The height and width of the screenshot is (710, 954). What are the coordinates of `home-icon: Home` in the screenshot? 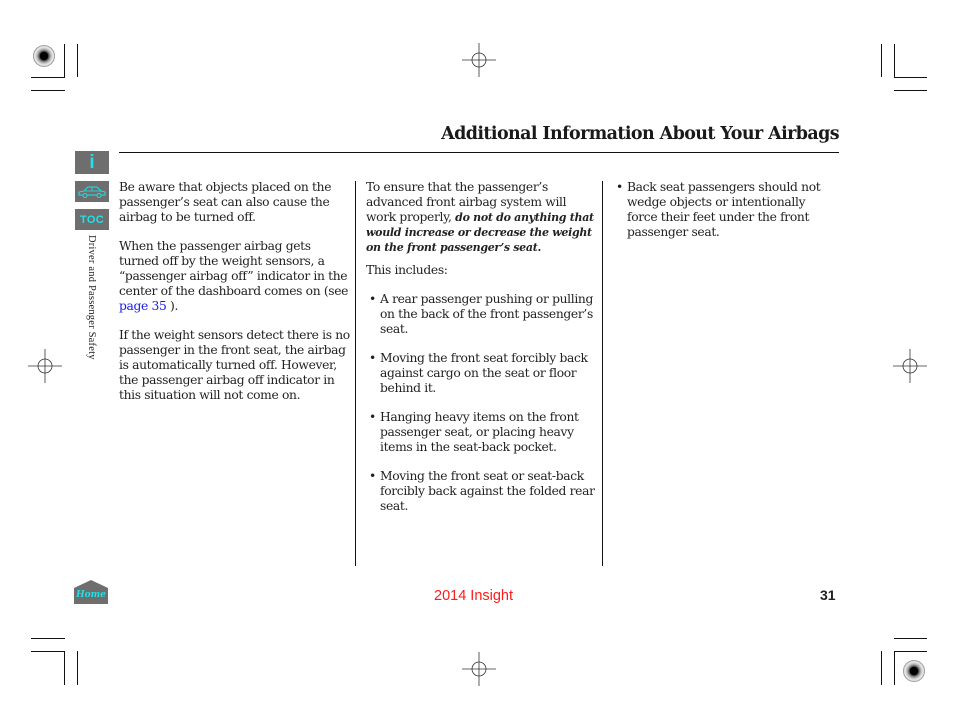 It's located at (91, 592).